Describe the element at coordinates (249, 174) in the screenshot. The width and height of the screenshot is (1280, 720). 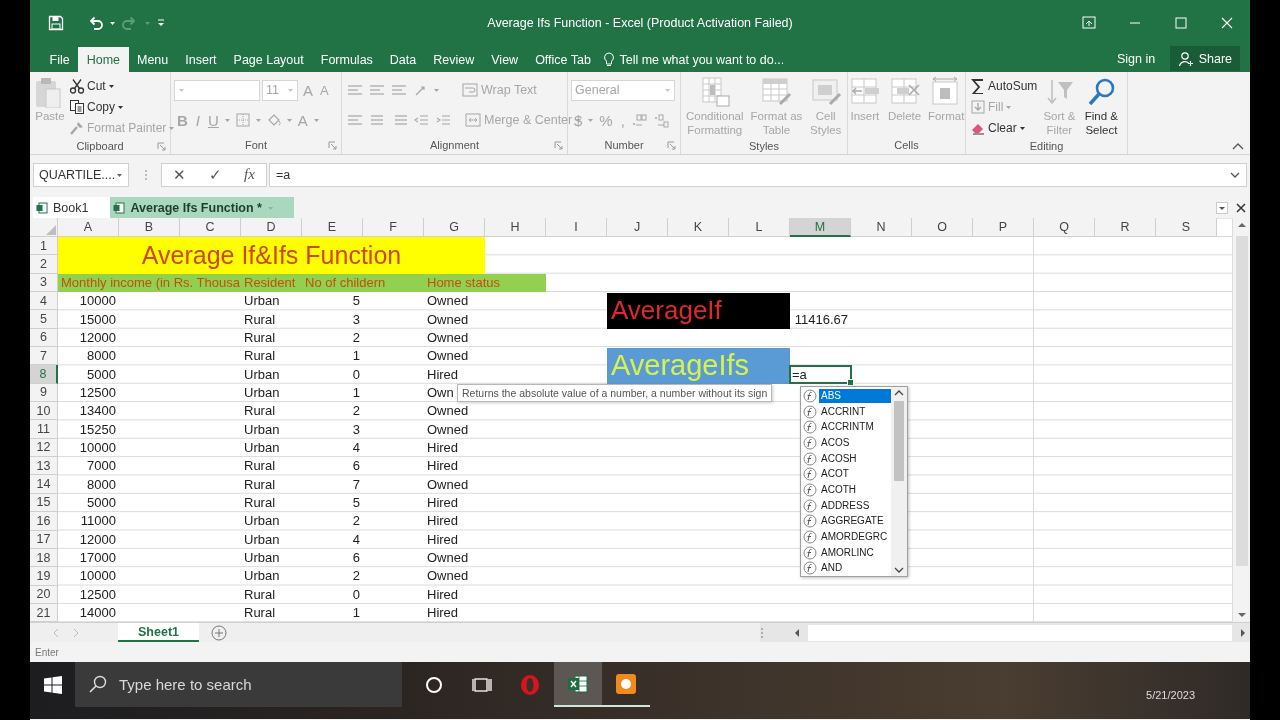
I see `insert-function-button: fx` at that location.